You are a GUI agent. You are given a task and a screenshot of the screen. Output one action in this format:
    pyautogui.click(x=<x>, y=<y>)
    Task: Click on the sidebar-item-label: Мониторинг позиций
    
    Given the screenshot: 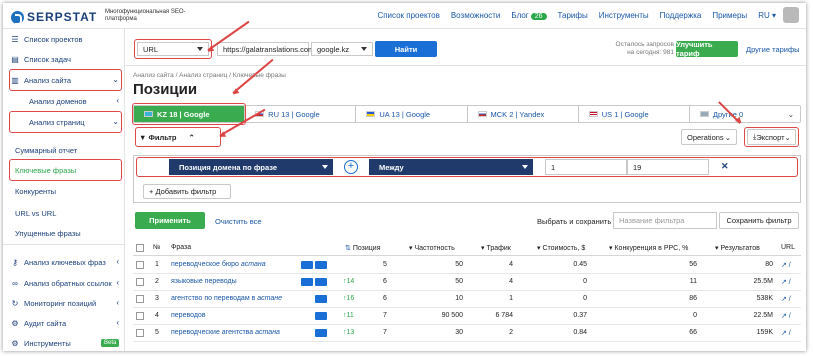 What is the action you would take?
    pyautogui.click(x=60, y=303)
    